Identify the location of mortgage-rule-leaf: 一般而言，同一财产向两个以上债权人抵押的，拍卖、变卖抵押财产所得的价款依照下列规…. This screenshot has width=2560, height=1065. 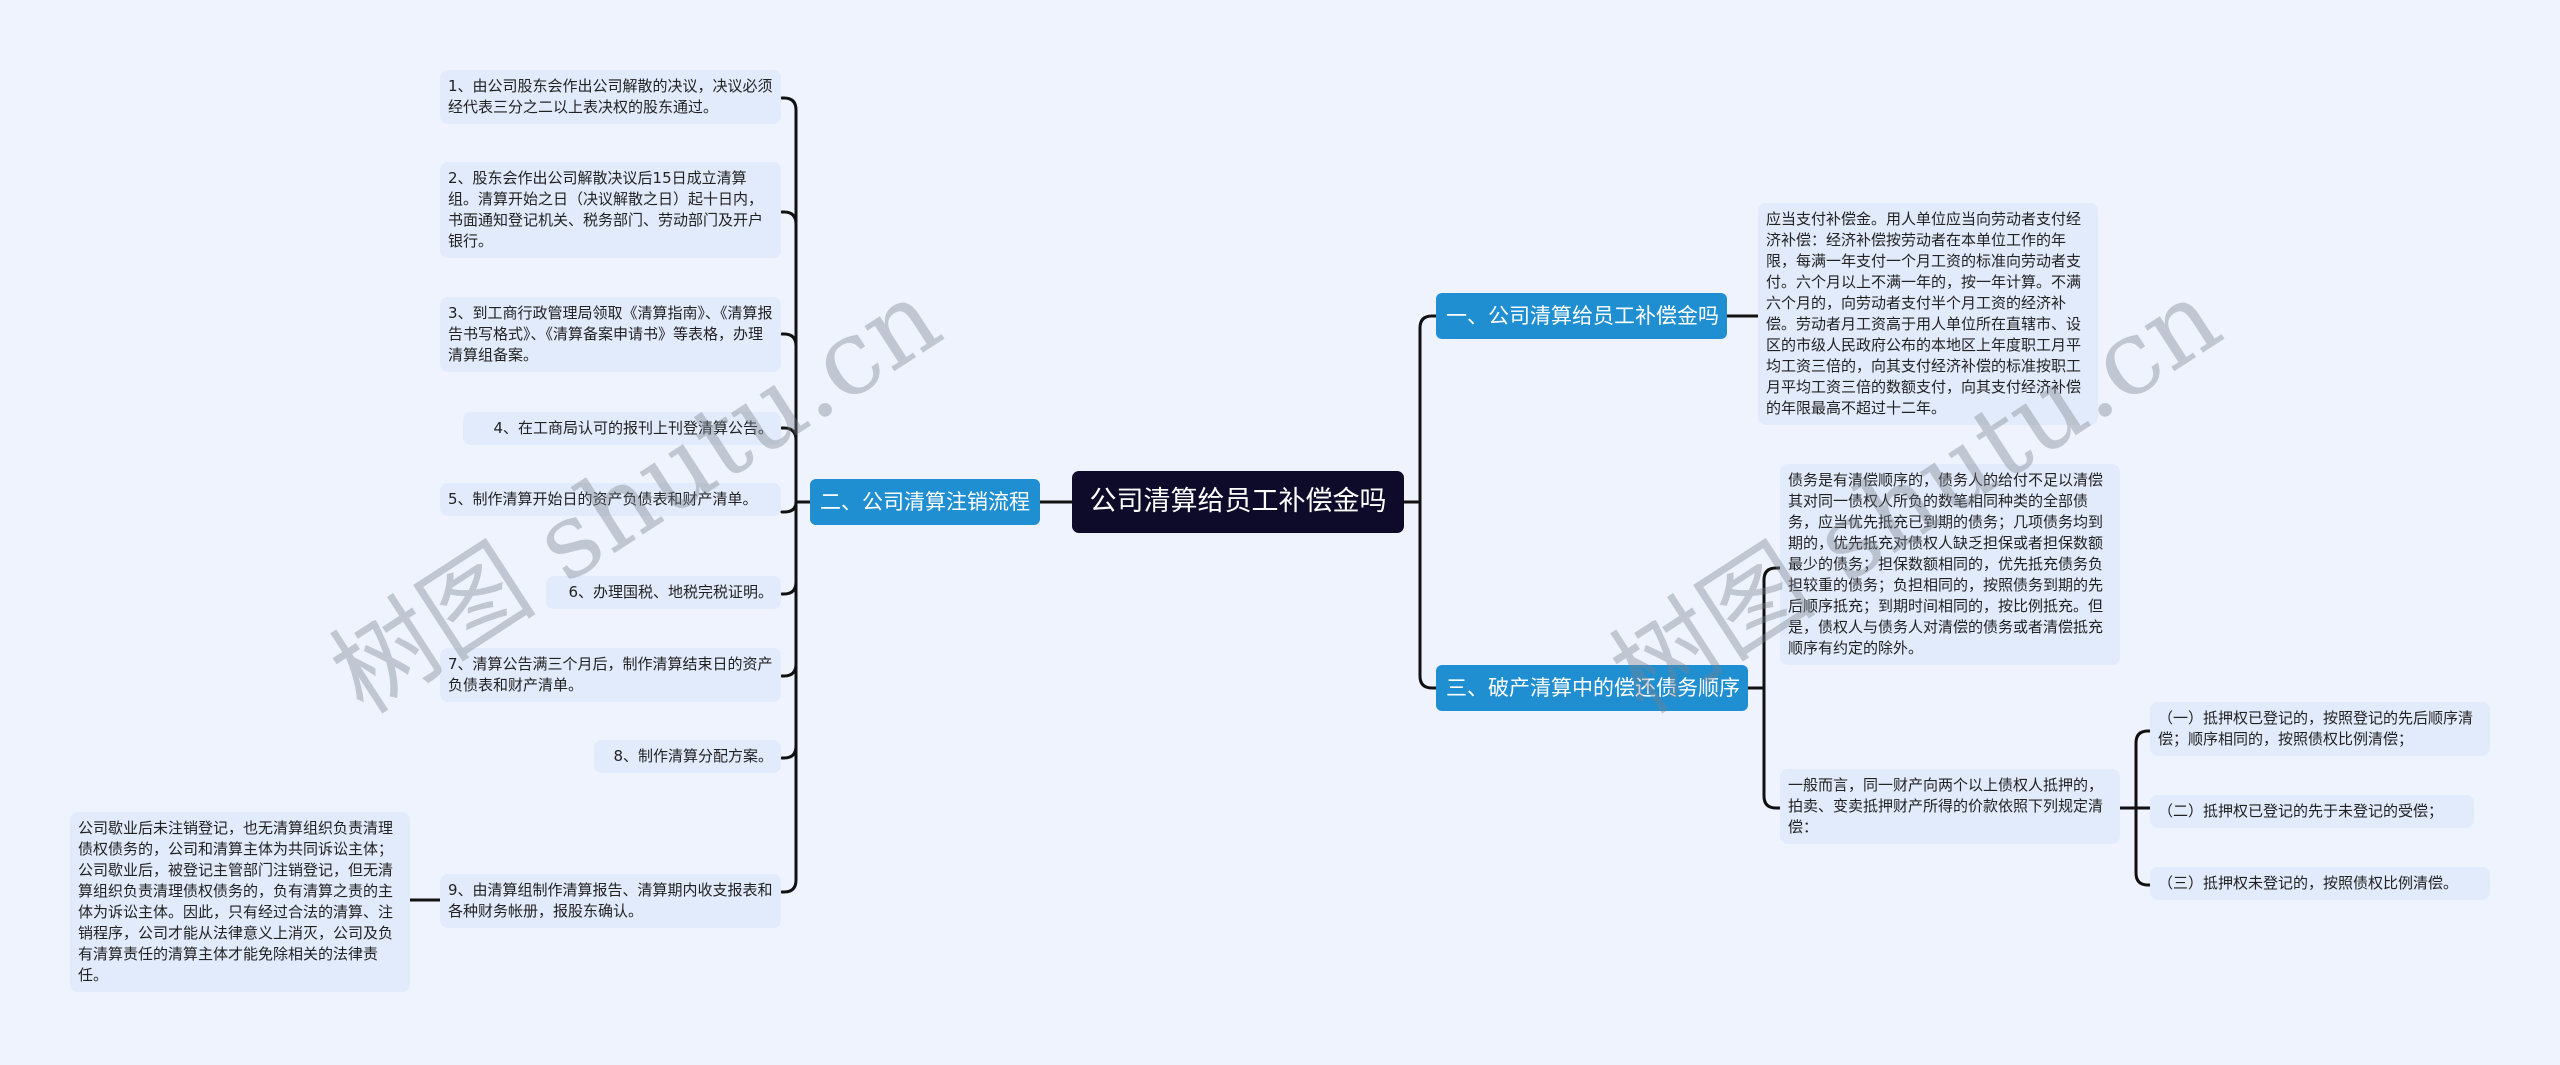
(1950, 806).